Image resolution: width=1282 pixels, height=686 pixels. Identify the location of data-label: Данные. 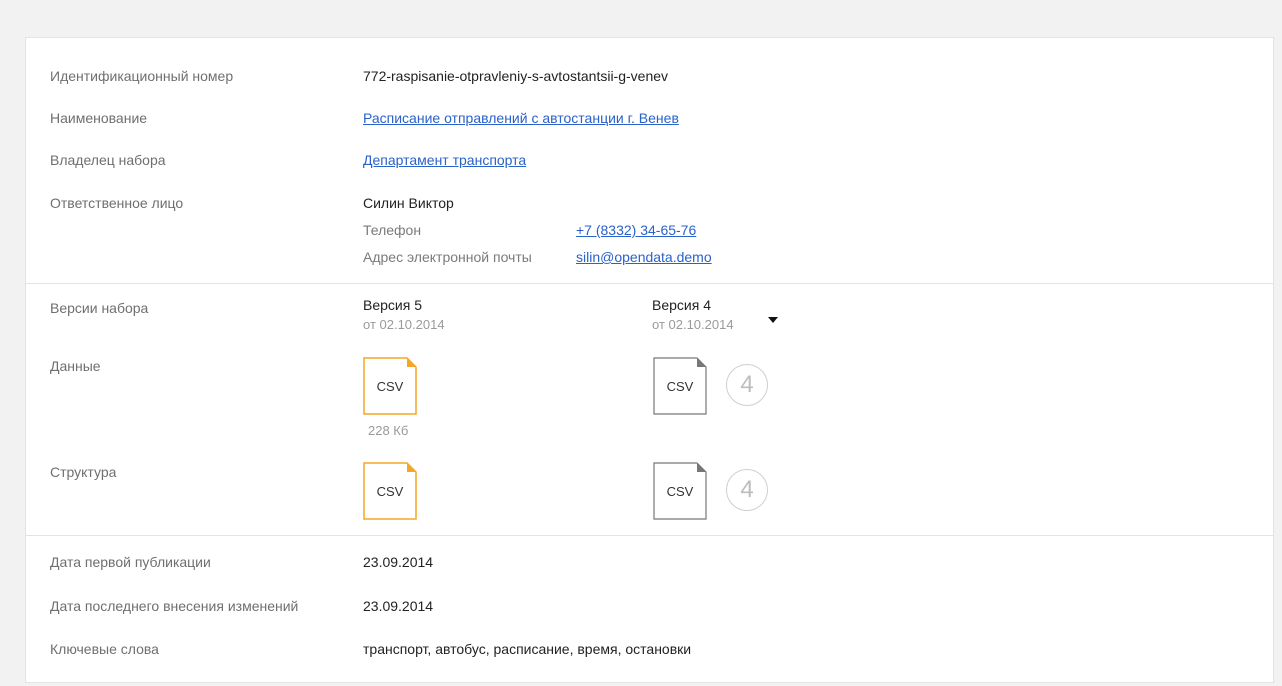
(75, 366).